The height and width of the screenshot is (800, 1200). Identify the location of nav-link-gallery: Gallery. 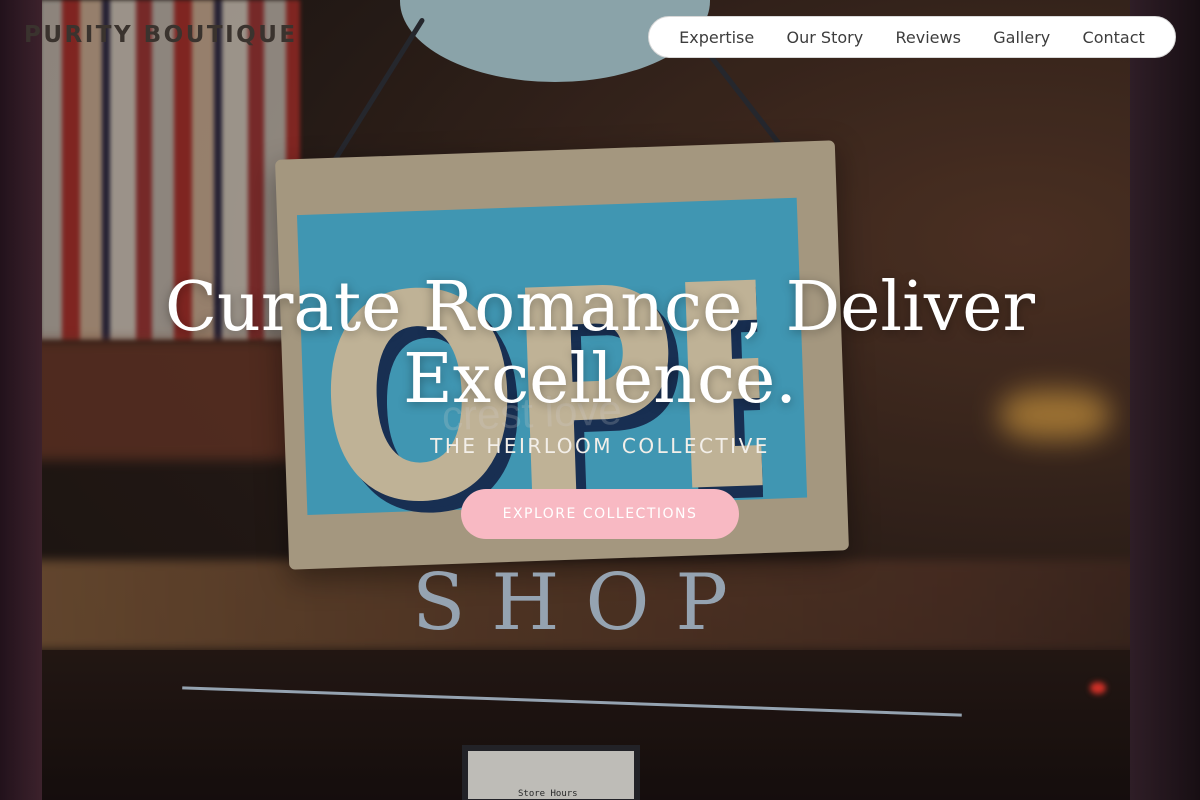
(1021, 37).